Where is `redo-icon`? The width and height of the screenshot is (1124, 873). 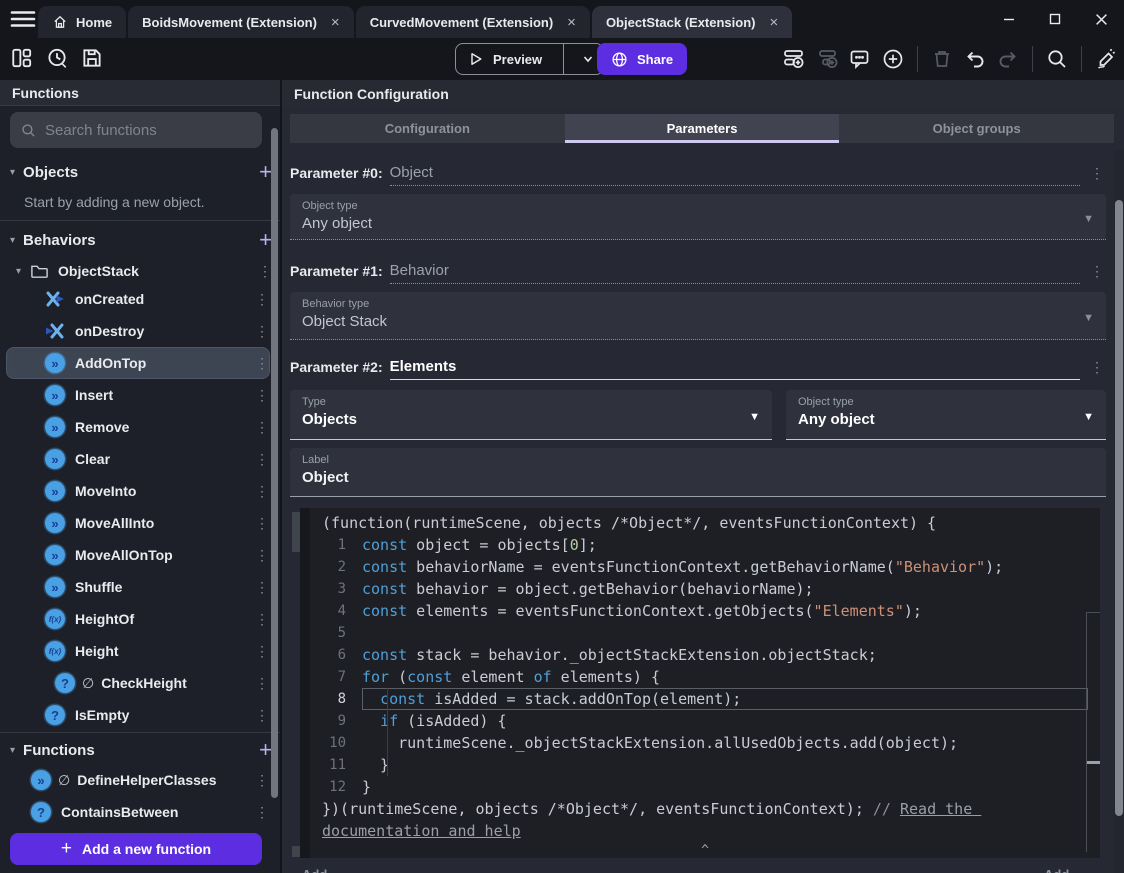
redo-icon is located at coordinates (1008, 59).